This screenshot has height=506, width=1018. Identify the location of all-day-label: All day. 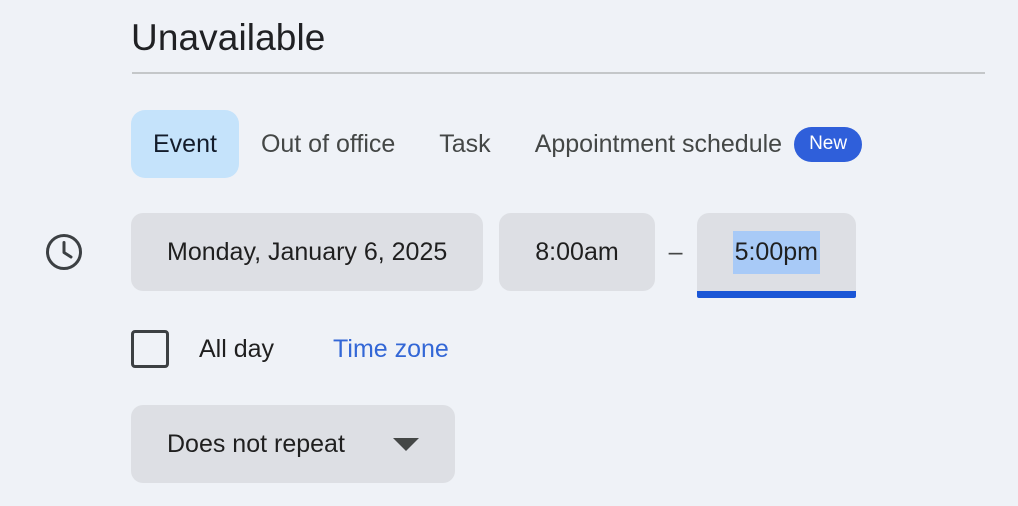
(237, 349).